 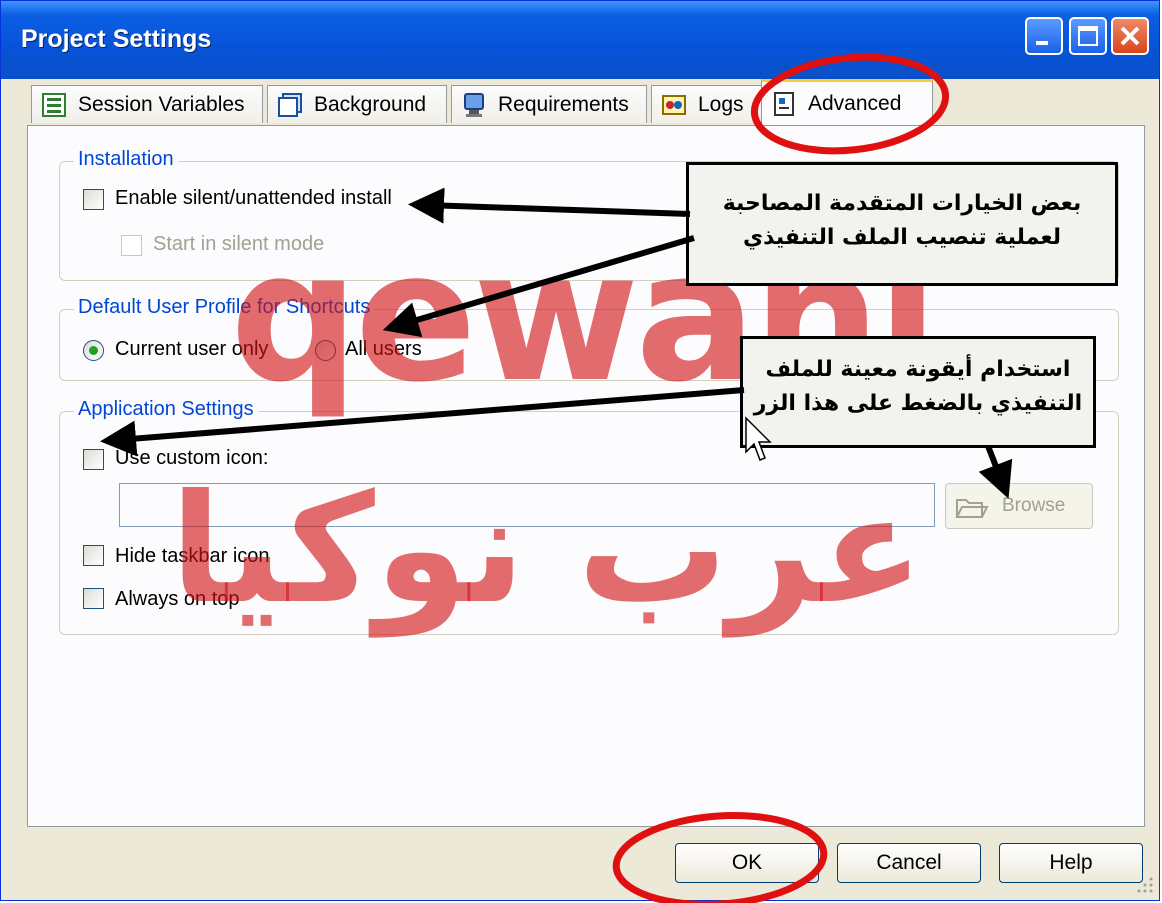 I want to click on current-user-radio, so click(x=93, y=350).